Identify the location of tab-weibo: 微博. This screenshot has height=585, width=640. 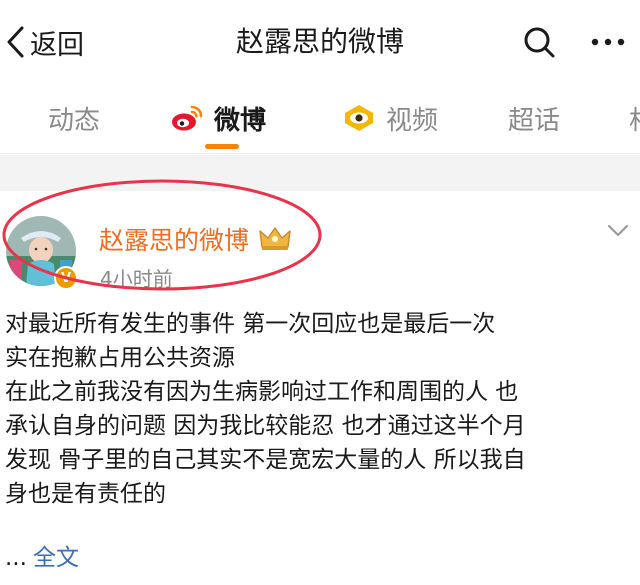
(218, 118).